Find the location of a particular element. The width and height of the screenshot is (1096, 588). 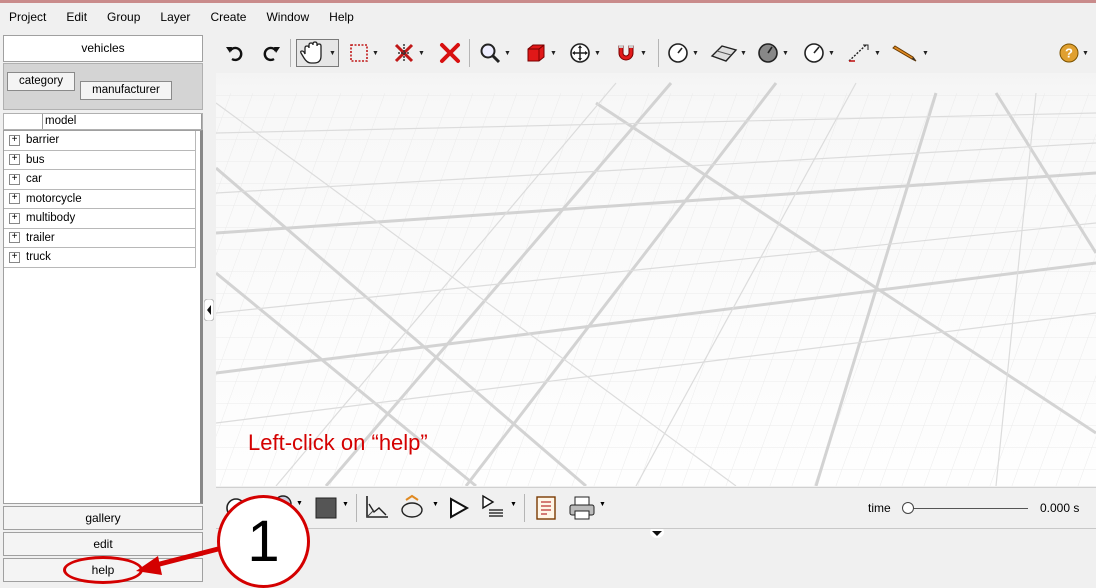

undo-button is located at coordinates (235, 53).